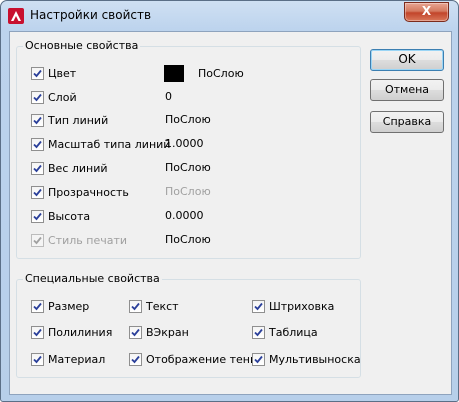  I want to click on property-row-plot-style: Стиль печати ПоСлою, so click(181, 240).